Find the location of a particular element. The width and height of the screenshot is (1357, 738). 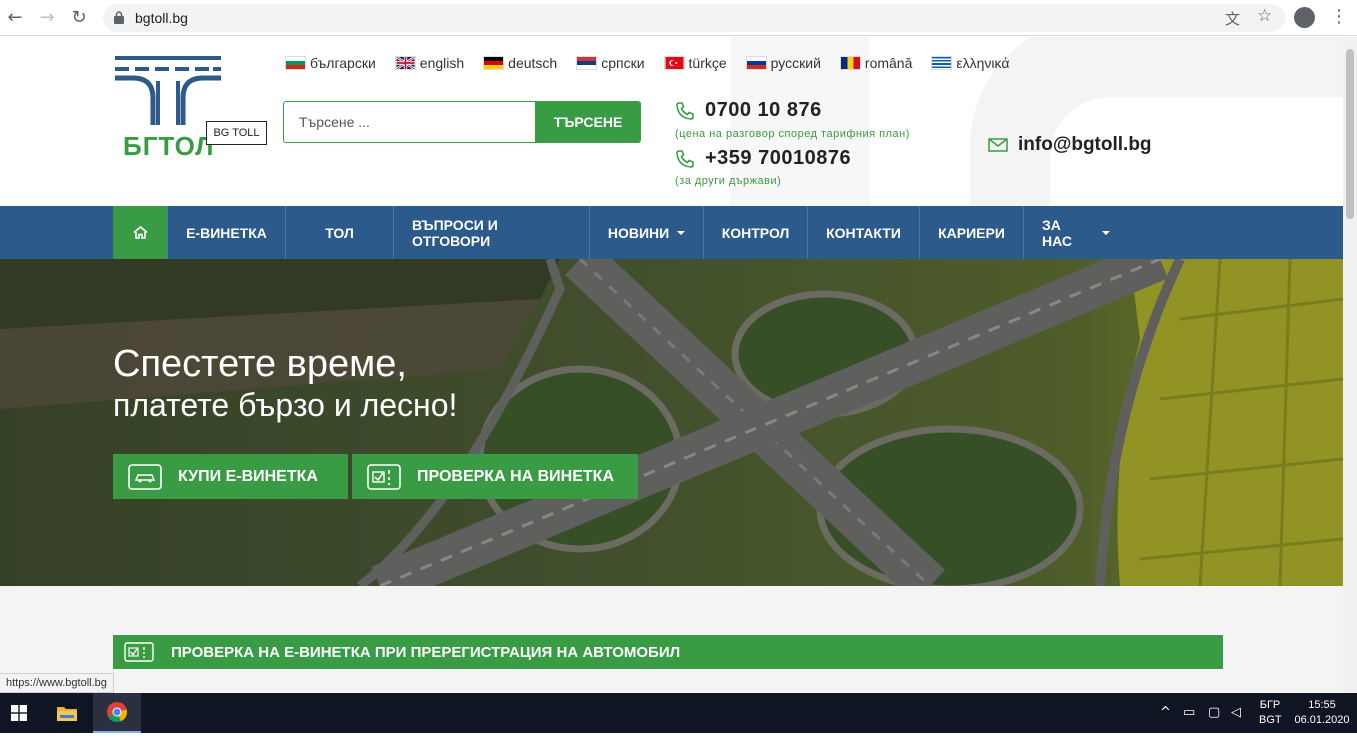

nav-e-vignette: Е-ВИНЕТКА is located at coordinates (227, 232).